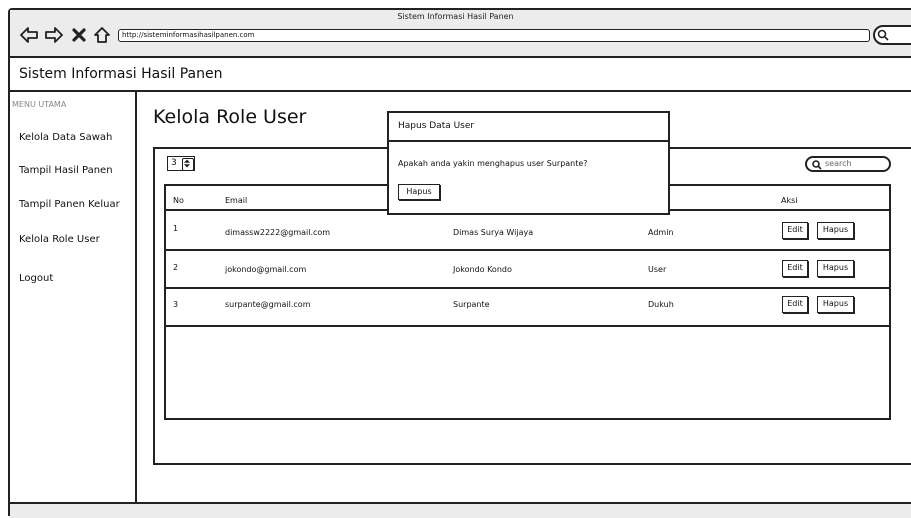 The image size is (911, 518). Describe the element at coordinates (188, 164) in the screenshot. I see `stepper-arrows-icon` at that location.